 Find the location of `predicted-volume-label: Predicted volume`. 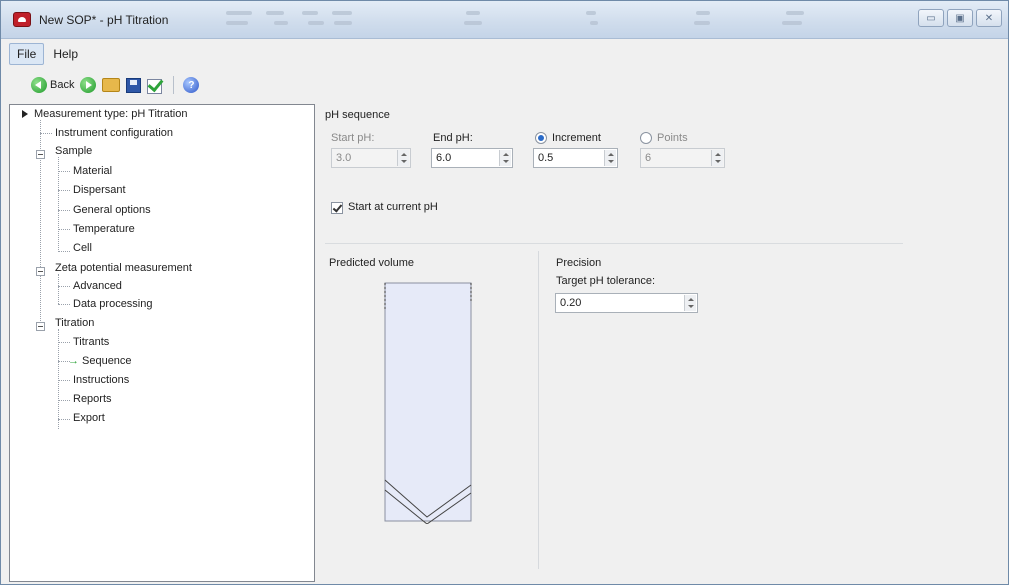

predicted-volume-label: Predicted volume is located at coordinates (371, 263).